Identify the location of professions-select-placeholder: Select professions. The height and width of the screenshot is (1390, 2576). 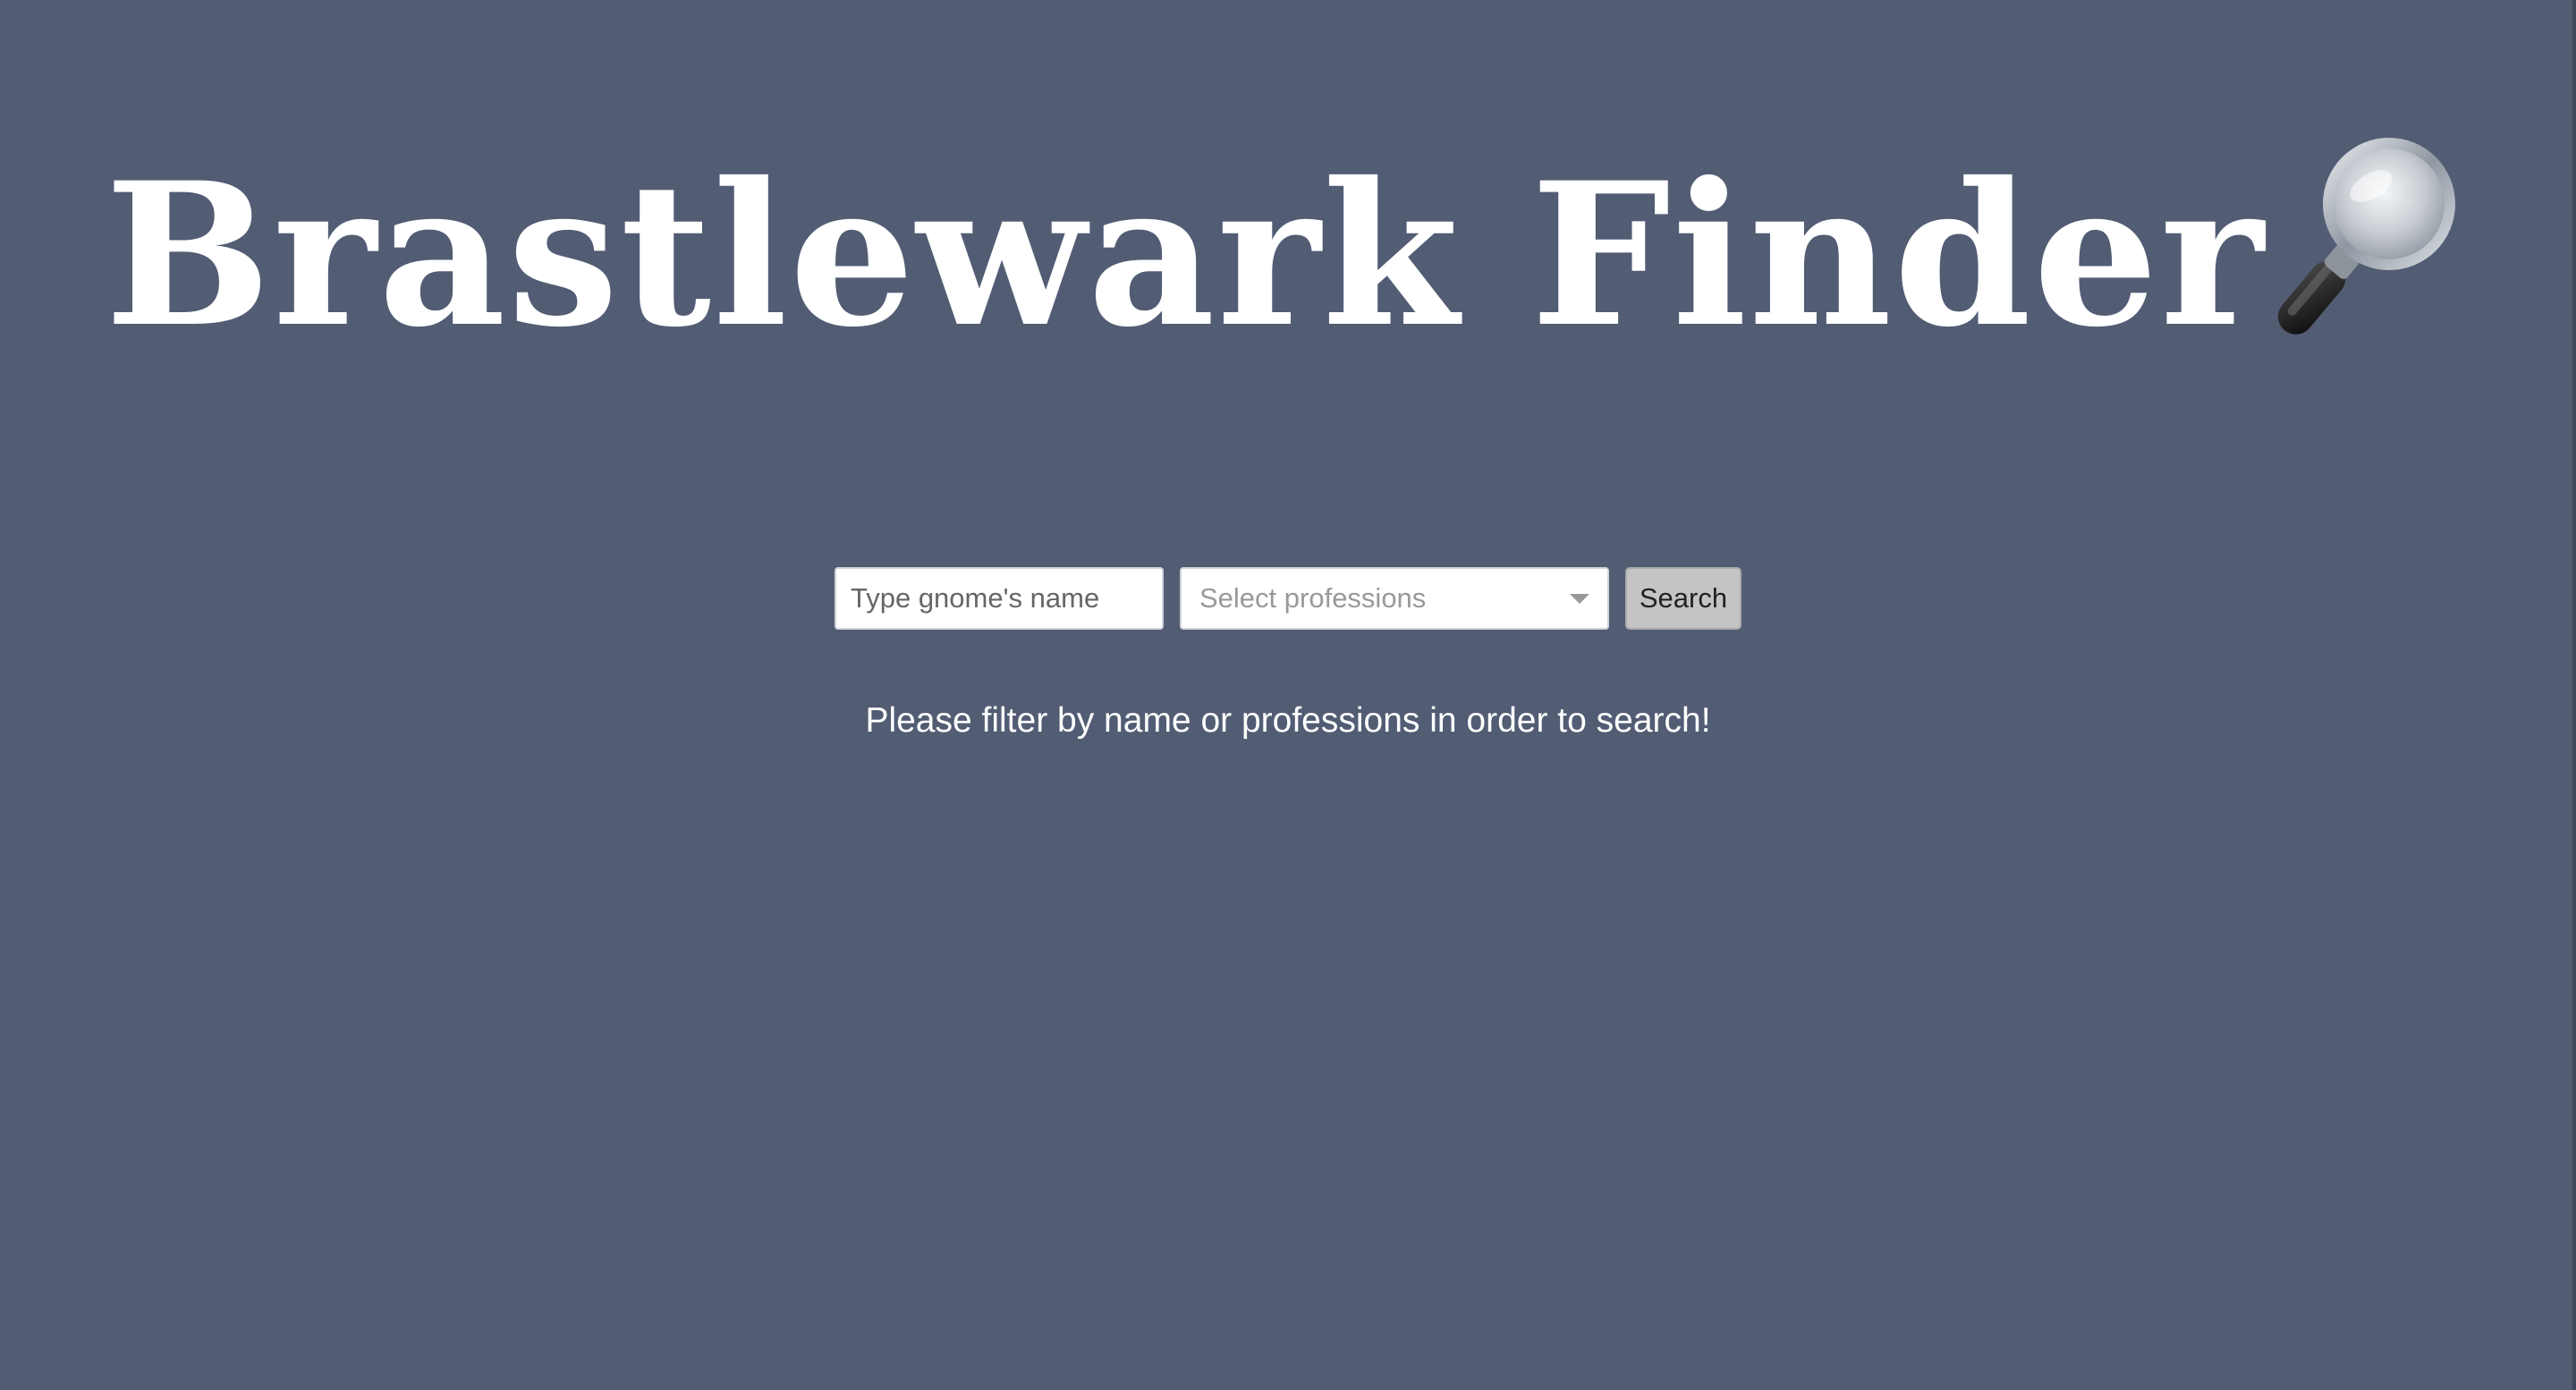
(1313, 598).